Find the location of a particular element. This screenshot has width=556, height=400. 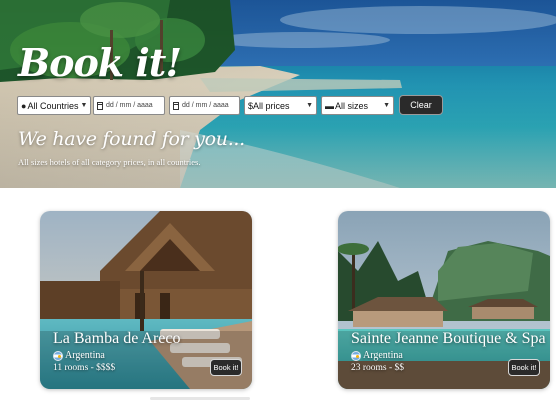

country-select-value: All Countries is located at coordinates (53, 105).